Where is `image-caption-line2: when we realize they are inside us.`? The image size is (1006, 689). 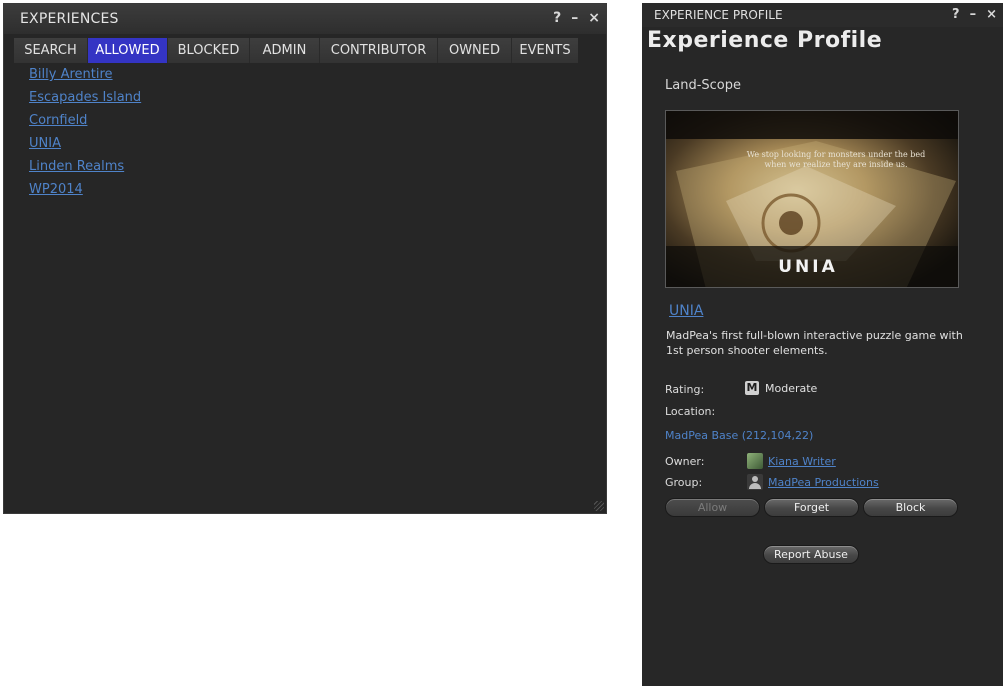
image-caption-line2: when we realize they are inside us. is located at coordinates (835, 164).